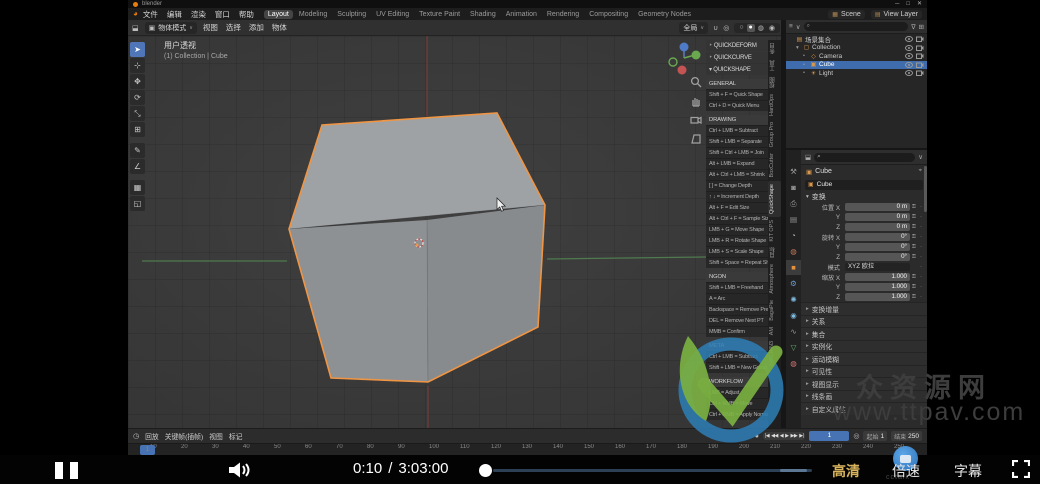 This screenshot has width=1040, height=484. Describe the element at coordinates (793, 187) in the screenshot. I see `properties-tab-icon: ◙` at that location.